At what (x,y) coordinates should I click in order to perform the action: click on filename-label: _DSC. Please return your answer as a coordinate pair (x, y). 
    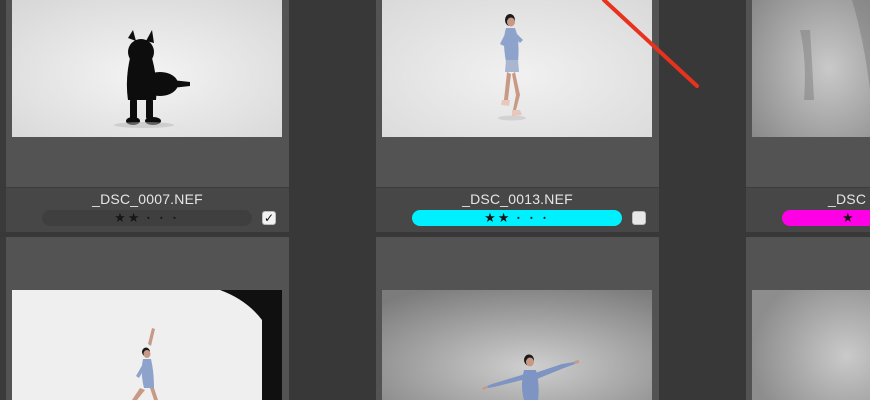
    Looking at the image, I should click on (847, 199).